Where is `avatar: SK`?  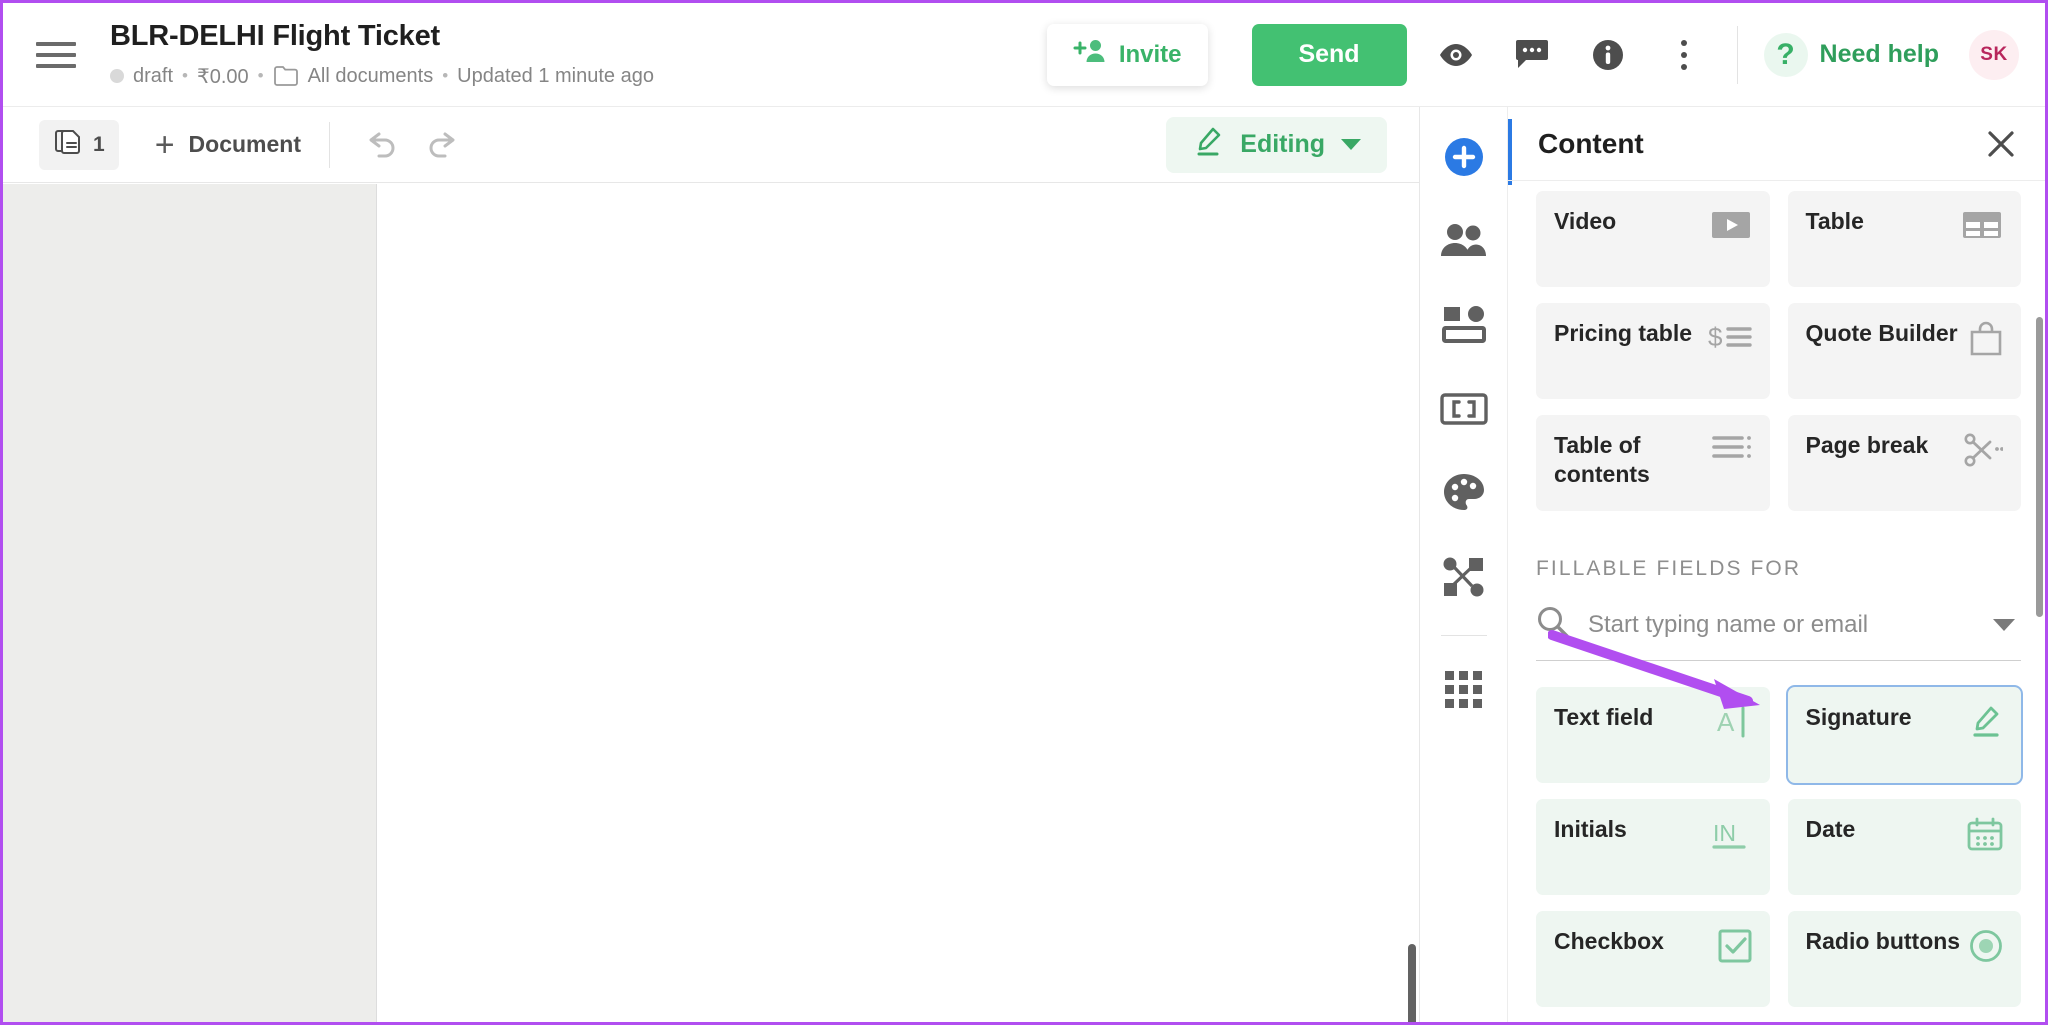
avatar: SK is located at coordinates (1994, 54).